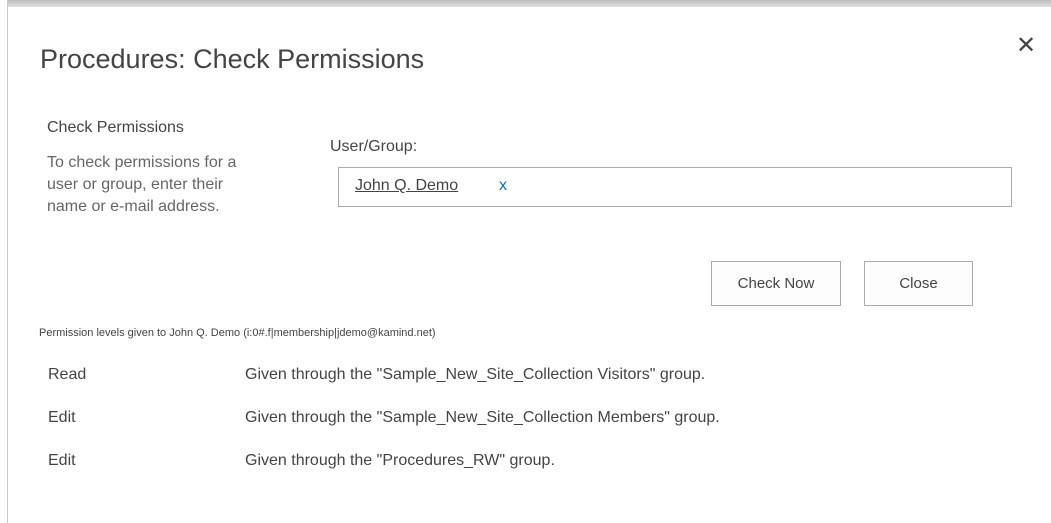  I want to click on description-line: To check permissions for a, so click(142, 162).